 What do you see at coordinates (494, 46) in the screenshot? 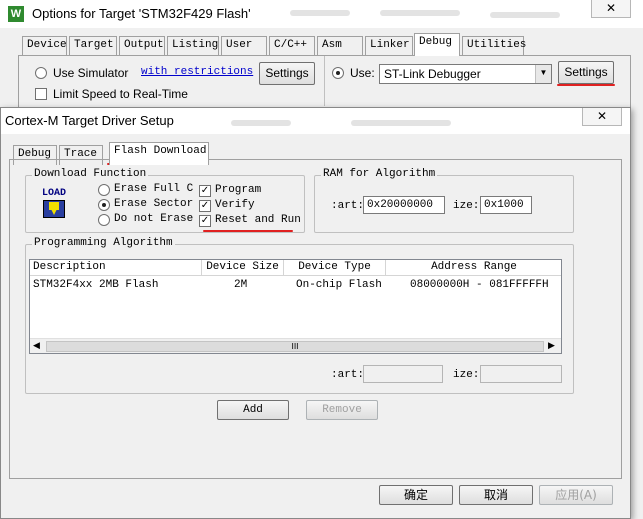
I see `tab-utilities: Utilities` at bounding box center [494, 46].